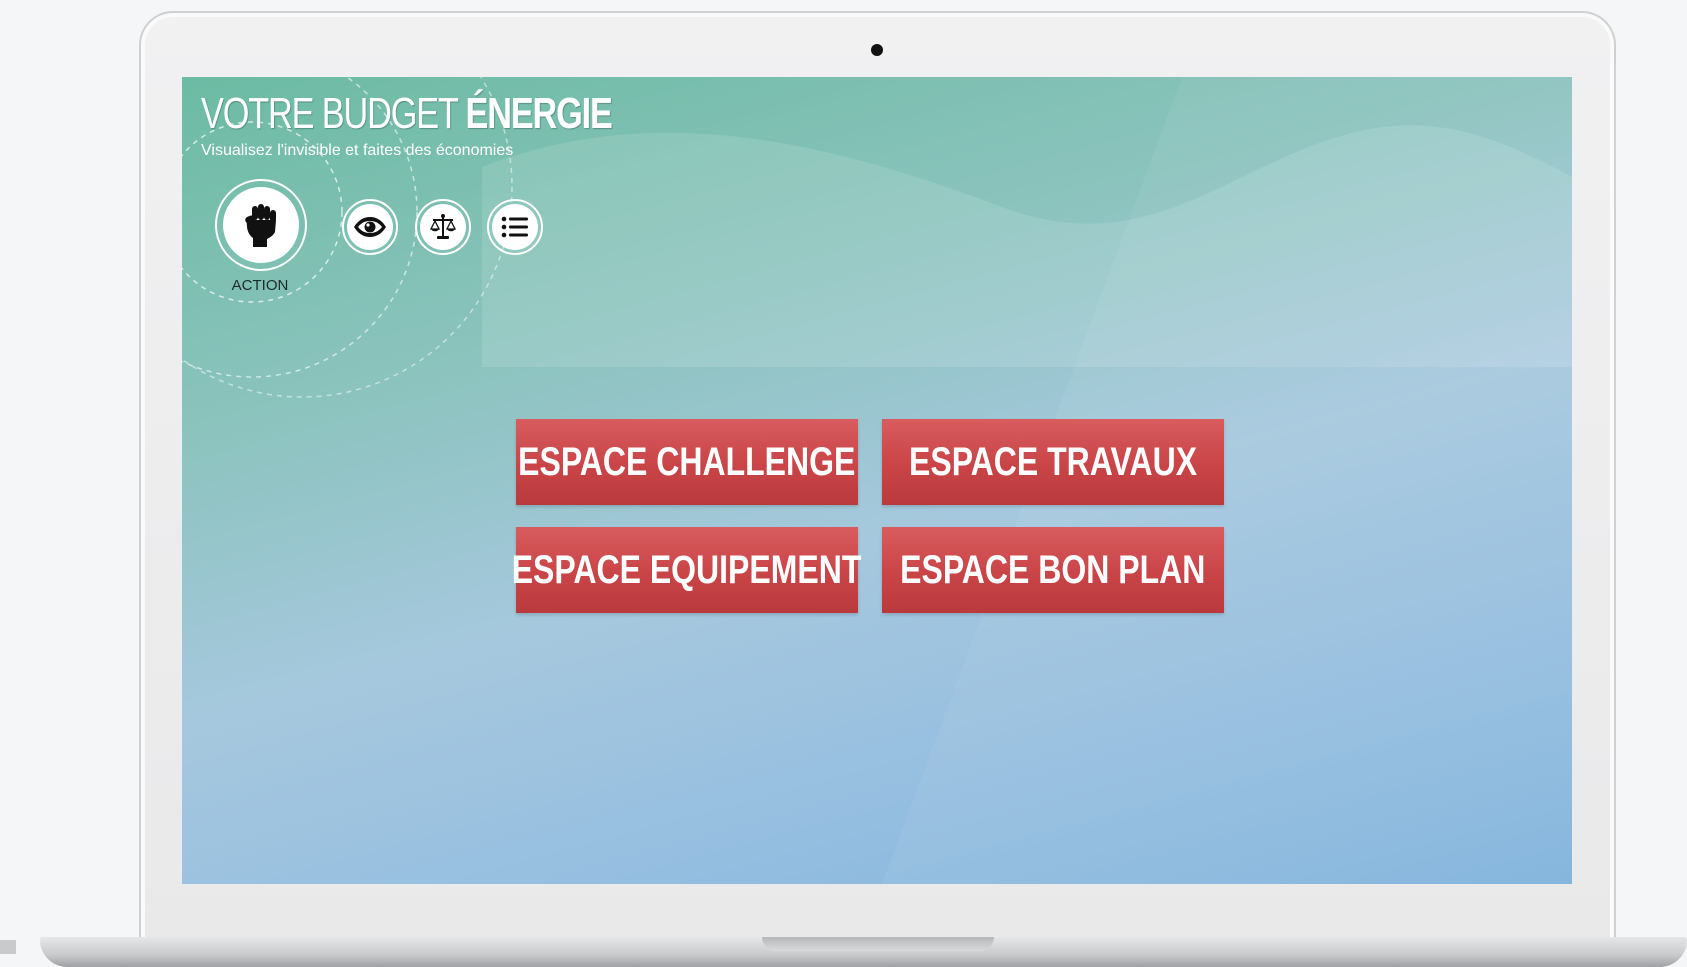 The image size is (1687, 967). What do you see at coordinates (333, 113) in the screenshot?
I see `app-title-light: VOTRE BUDGET` at bounding box center [333, 113].